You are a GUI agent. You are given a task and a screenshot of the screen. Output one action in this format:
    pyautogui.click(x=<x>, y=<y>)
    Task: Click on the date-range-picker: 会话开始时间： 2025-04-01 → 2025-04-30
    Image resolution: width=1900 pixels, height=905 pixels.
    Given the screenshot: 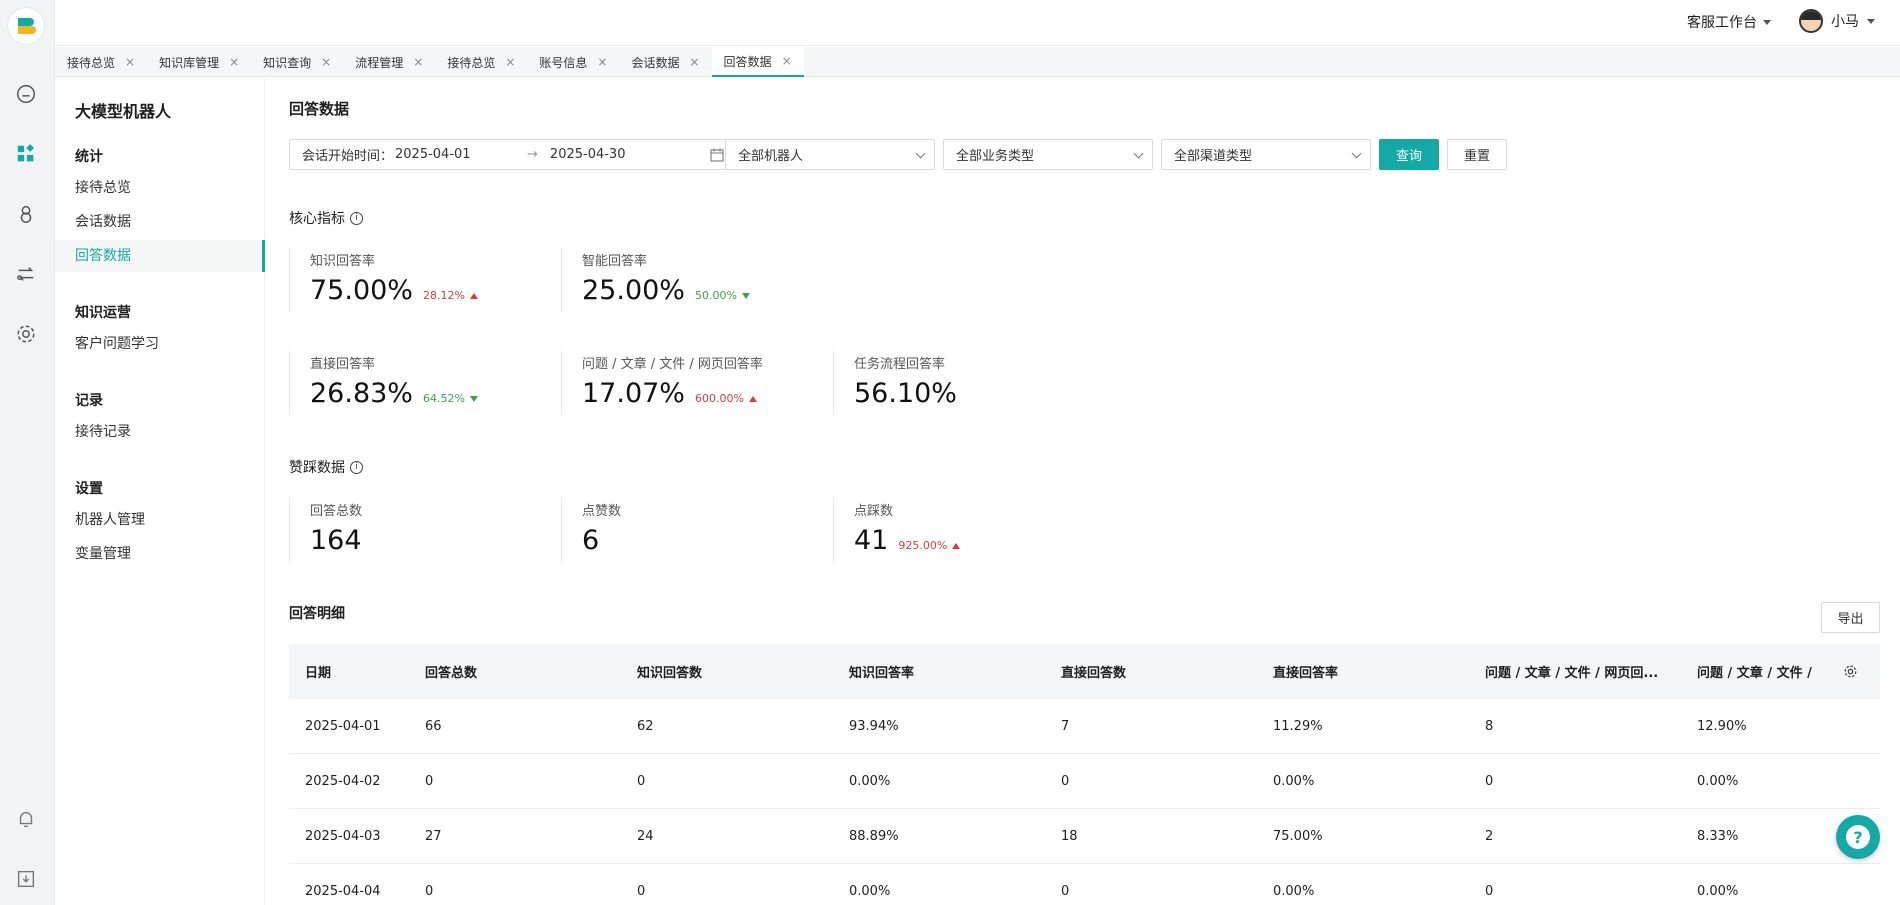 What is the action you would take?
    pyautogui.click(x=513, y=154)
    